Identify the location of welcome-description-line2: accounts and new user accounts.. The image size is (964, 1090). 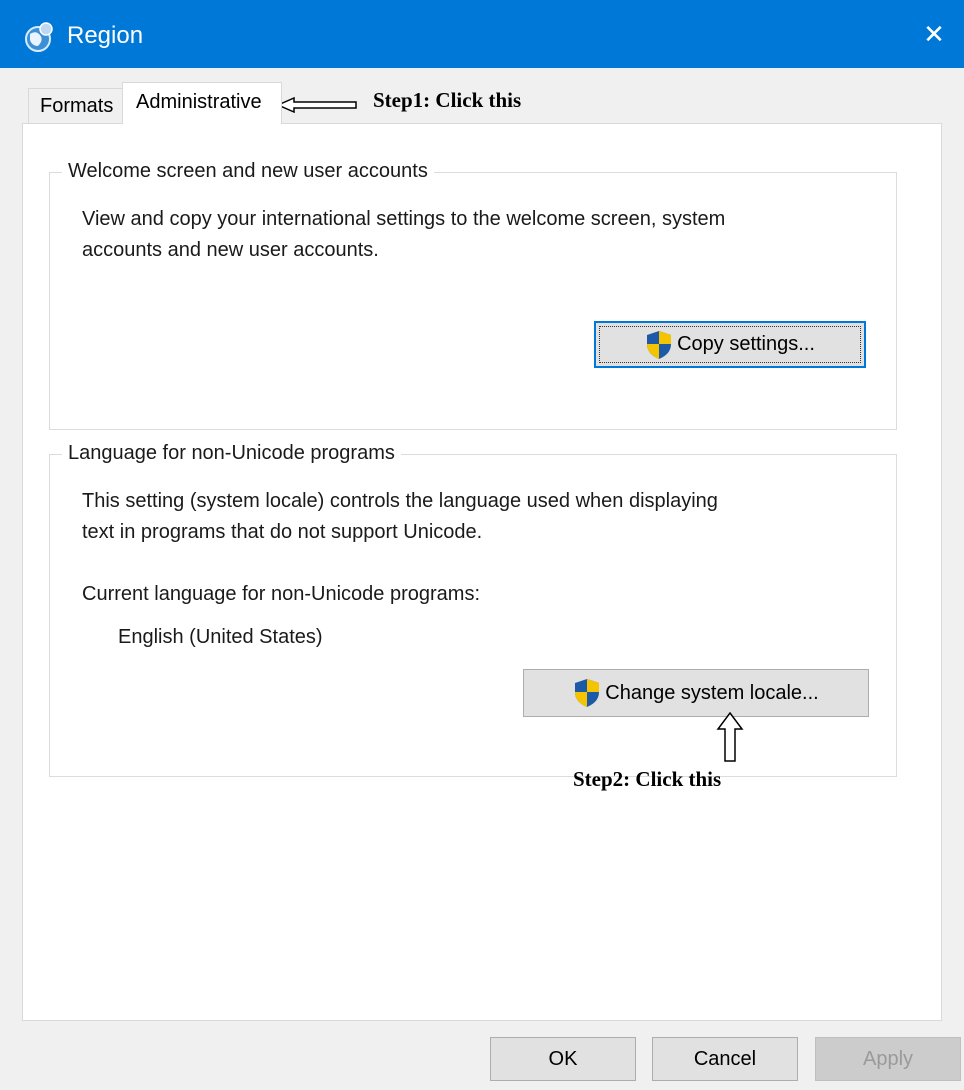
(230, 250).